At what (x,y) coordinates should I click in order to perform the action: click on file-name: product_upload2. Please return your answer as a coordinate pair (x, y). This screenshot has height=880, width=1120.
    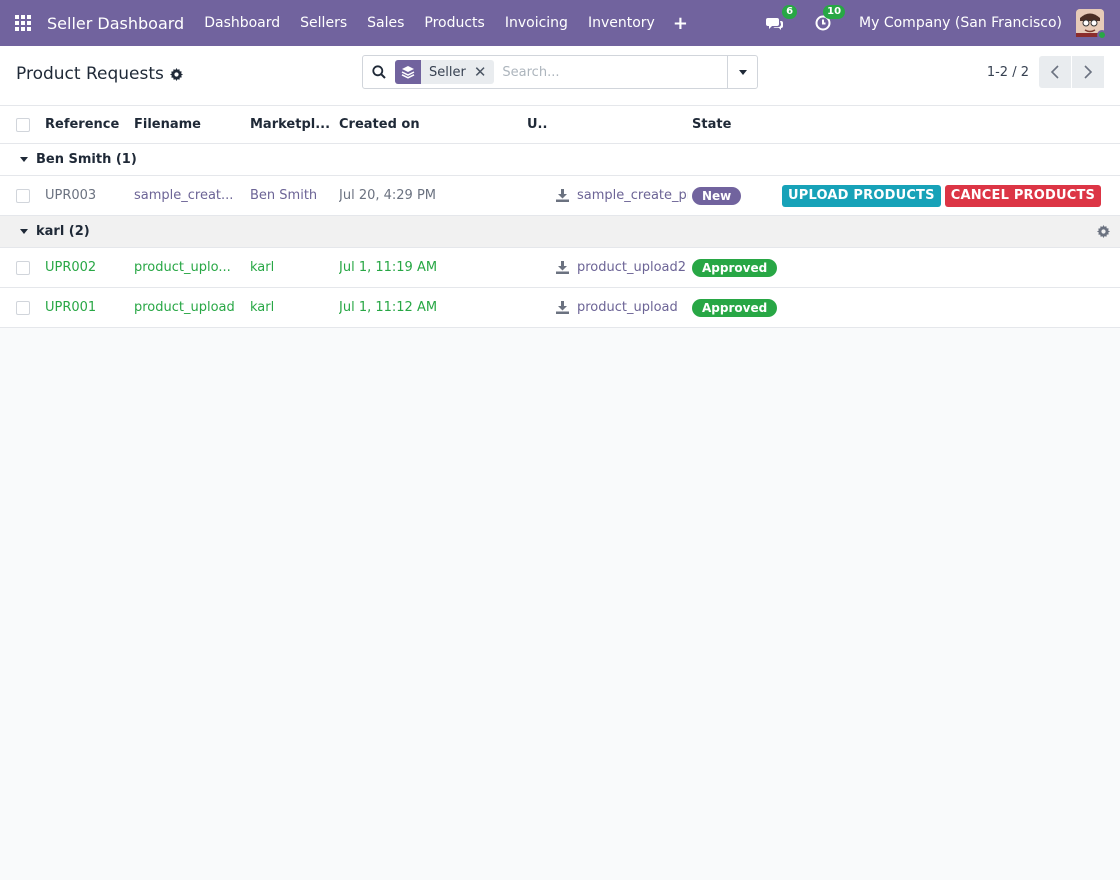
    Looking at the image, I should click on (632, 267).